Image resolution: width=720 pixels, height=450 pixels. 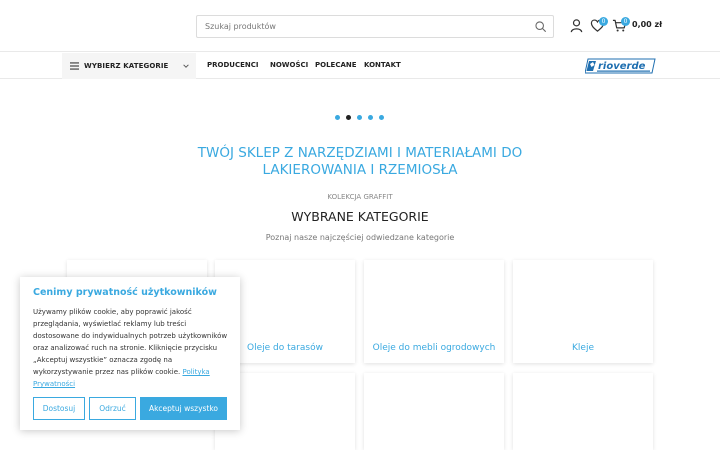 What do you see at coordinates (434, 348) in the screenshot?
I see `category-card-label: Oleje do mebli ogrodowych` at bounding box center [434, 348].